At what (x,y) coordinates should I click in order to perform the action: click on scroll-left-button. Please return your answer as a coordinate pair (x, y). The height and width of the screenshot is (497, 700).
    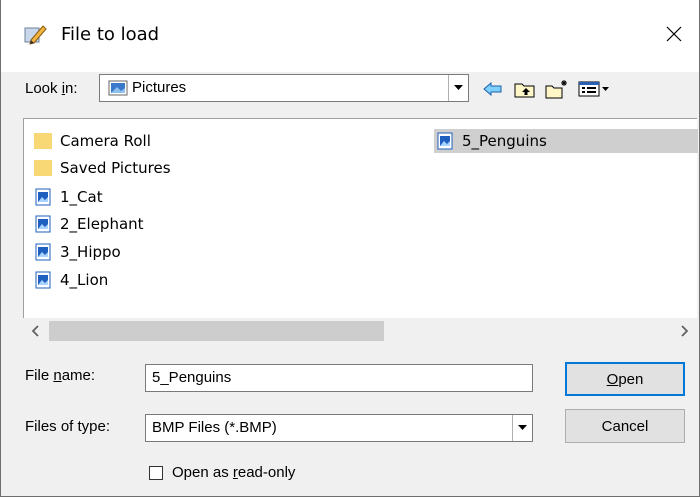
    Looking at the image, I should click on (36, 331).